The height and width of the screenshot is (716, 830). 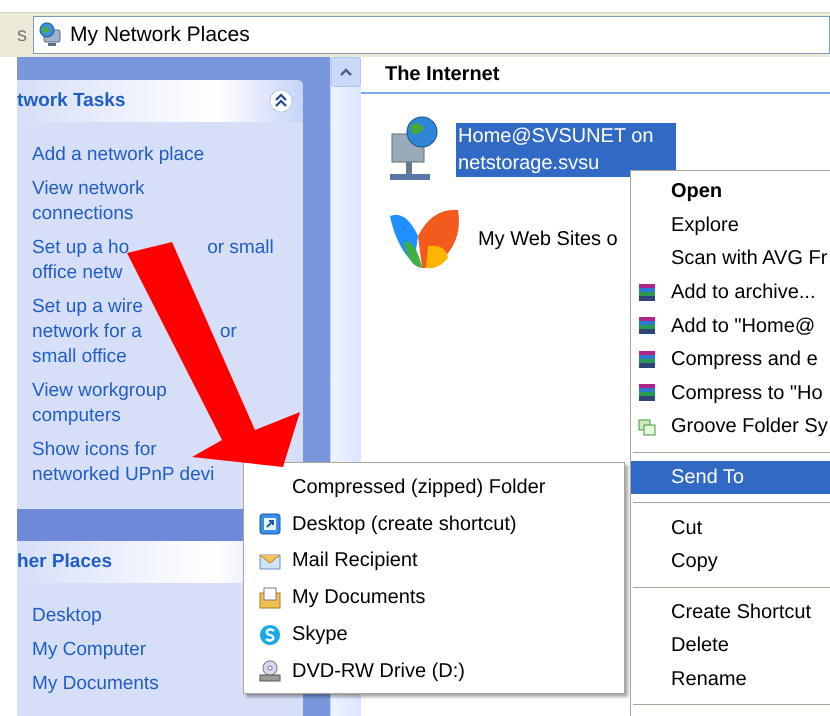 What do you see at coordinates (434, 524) in the screenshot?
I see `menu-item: Desktop (create shortcut)` at bounding box center [434, 524].